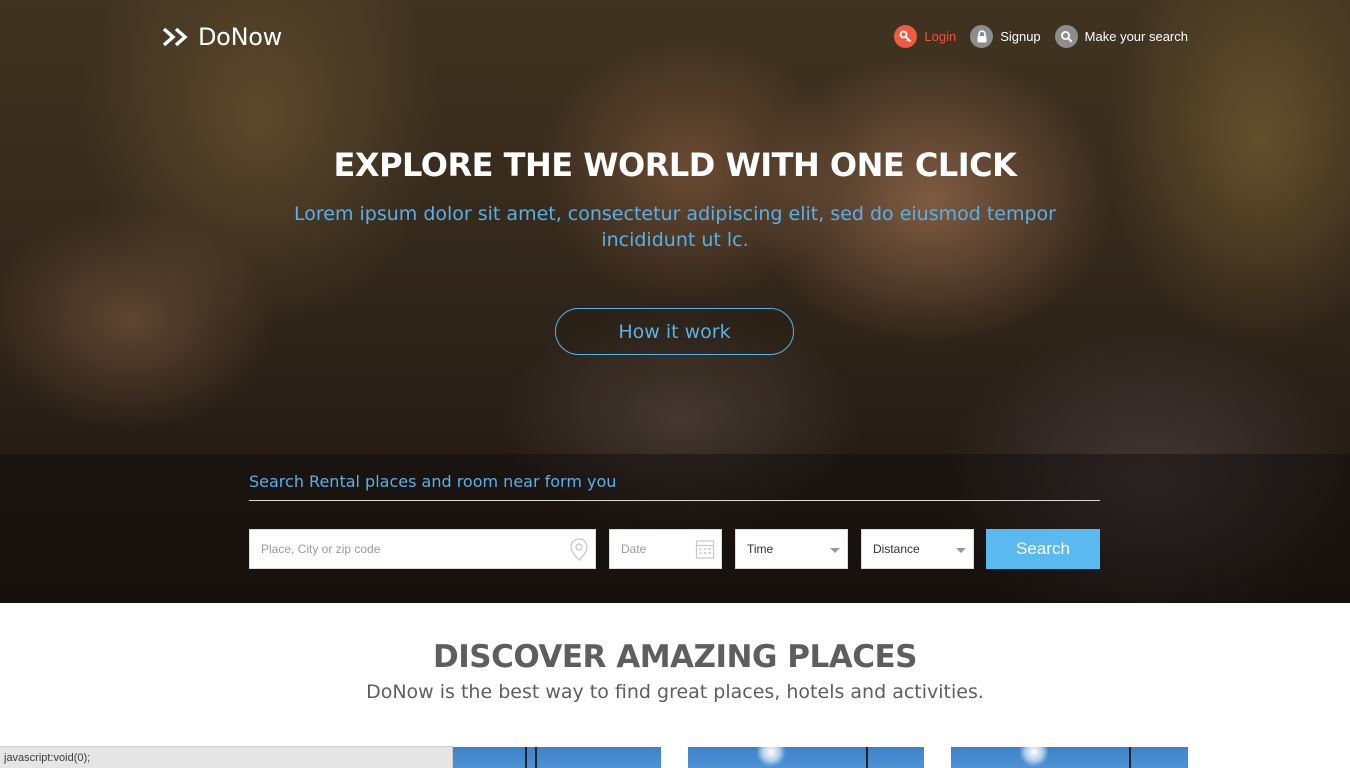 The image size is (1350, 768). Describe the element at coordinates (906, 36) in the screenshot. I see `key-icon` at that location.